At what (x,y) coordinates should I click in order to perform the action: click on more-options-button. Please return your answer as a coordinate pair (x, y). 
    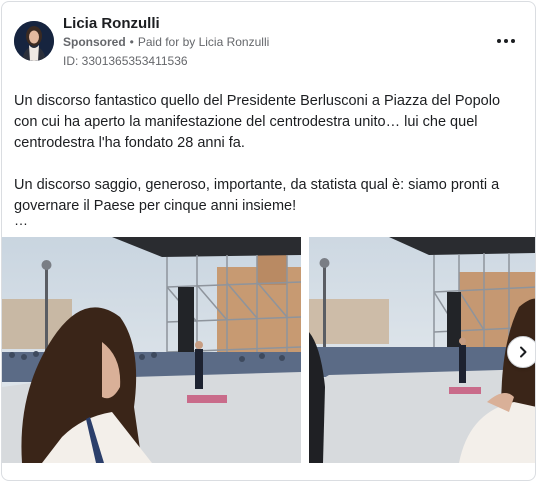
    Looking at the image, I should click on (506, 41).